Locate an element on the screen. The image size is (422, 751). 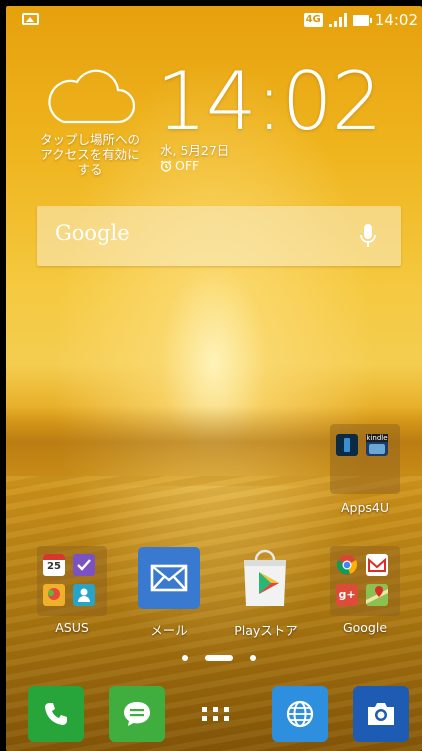
camera-icon is located at coordinates (381, 714).